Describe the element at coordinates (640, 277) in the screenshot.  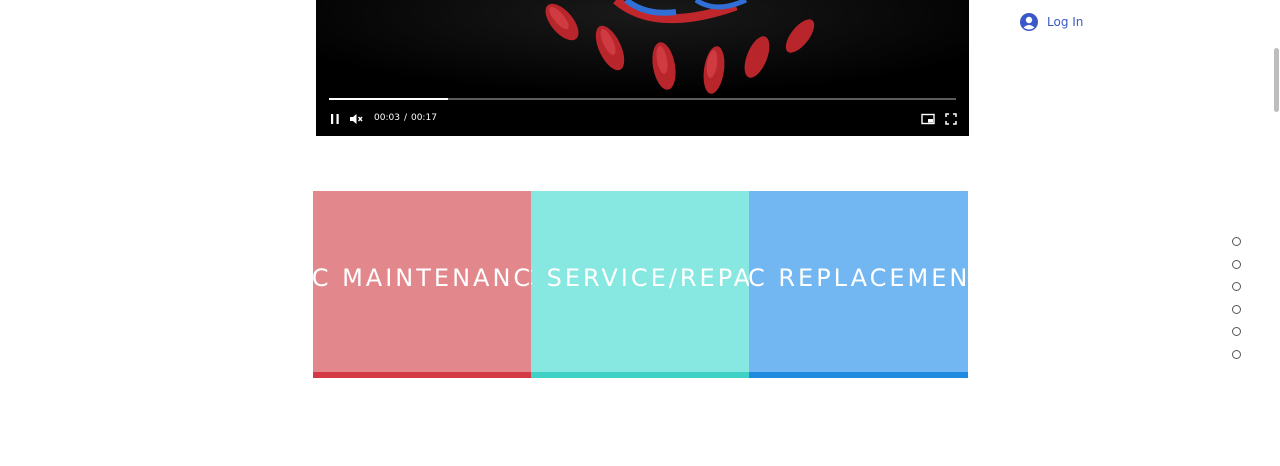
I see `card-title: AC SERVICE/REPAIR` at that location.